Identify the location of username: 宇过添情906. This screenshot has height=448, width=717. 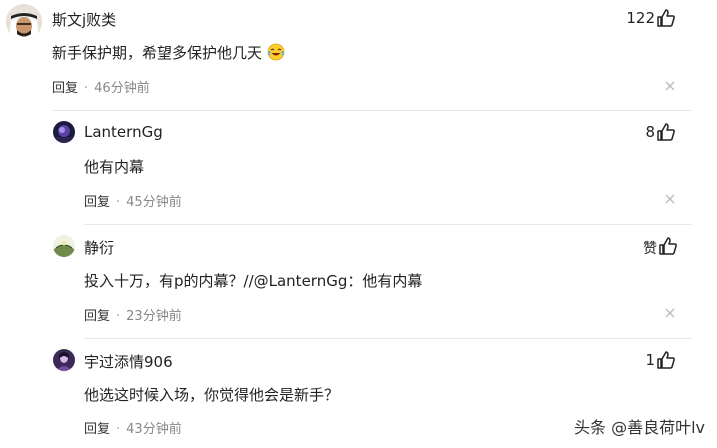
(128, 361).